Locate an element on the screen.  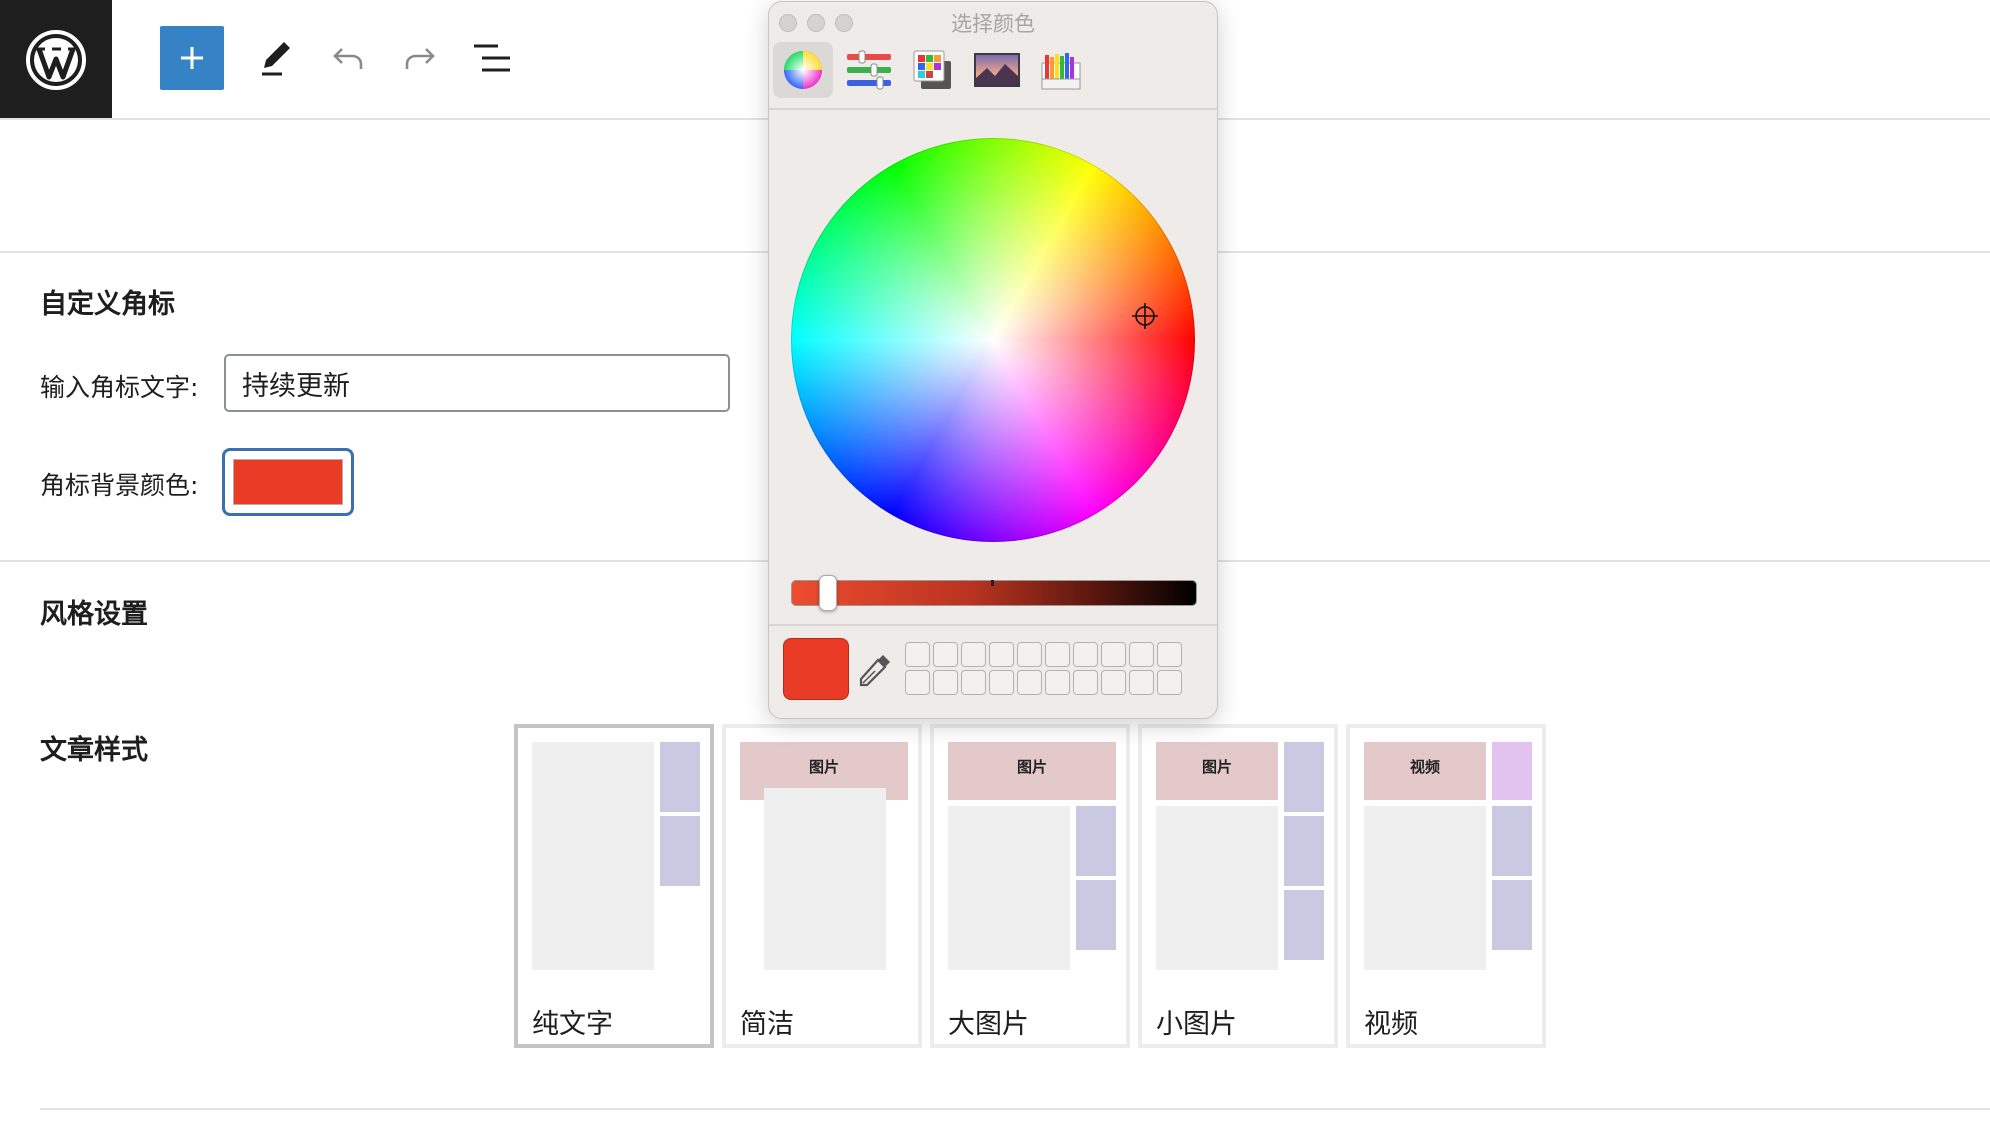
undo-button is located at coordinates (348, 58).